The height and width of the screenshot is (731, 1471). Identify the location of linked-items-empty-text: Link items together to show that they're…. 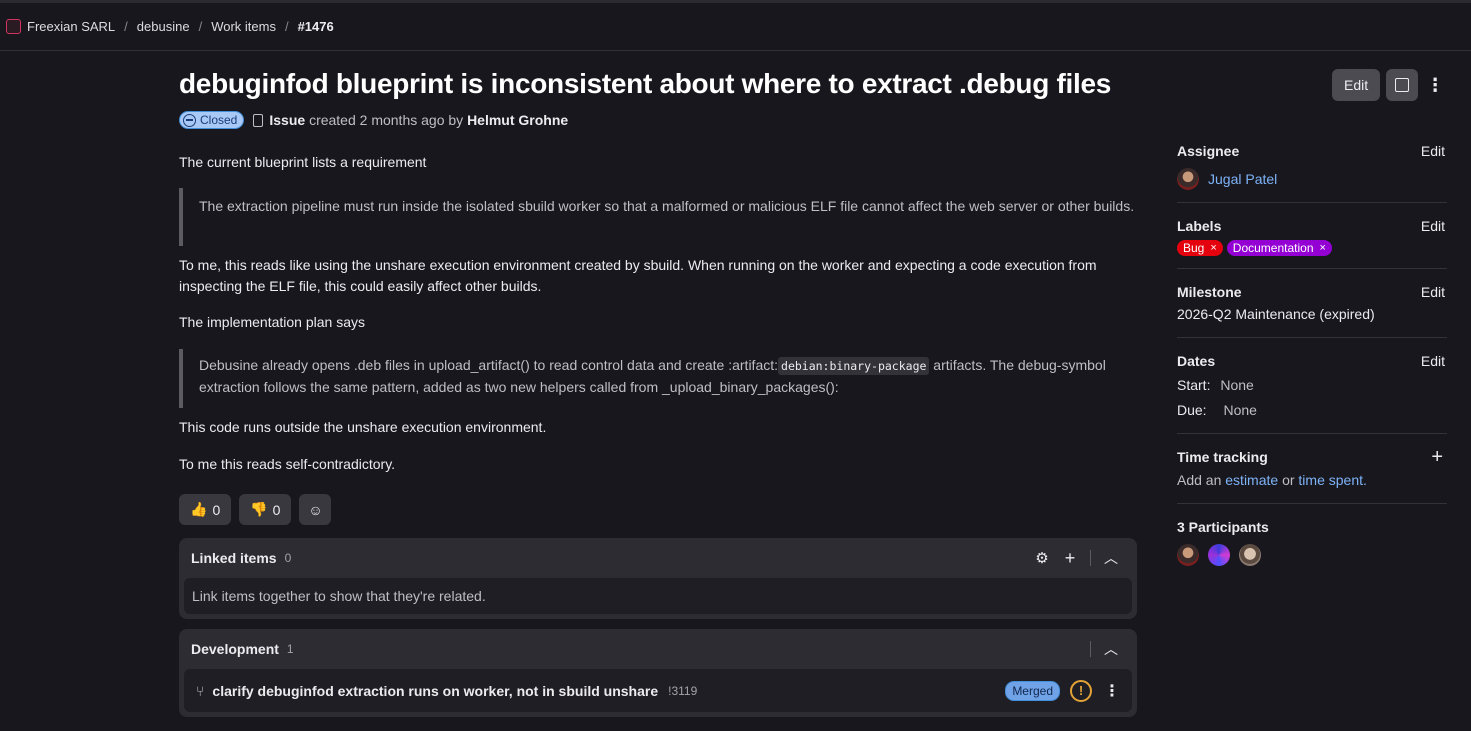
(339, 596).